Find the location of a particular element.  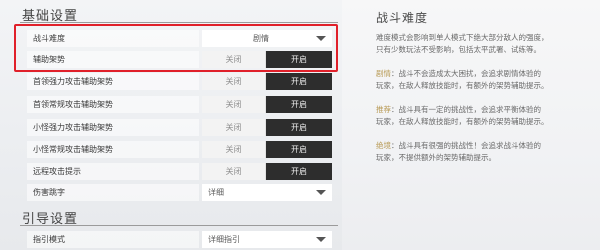

info-intro-line-2: 只有少数玩法不受影响，包括太平武署、试练等。 is located at coordinates (458, 49).